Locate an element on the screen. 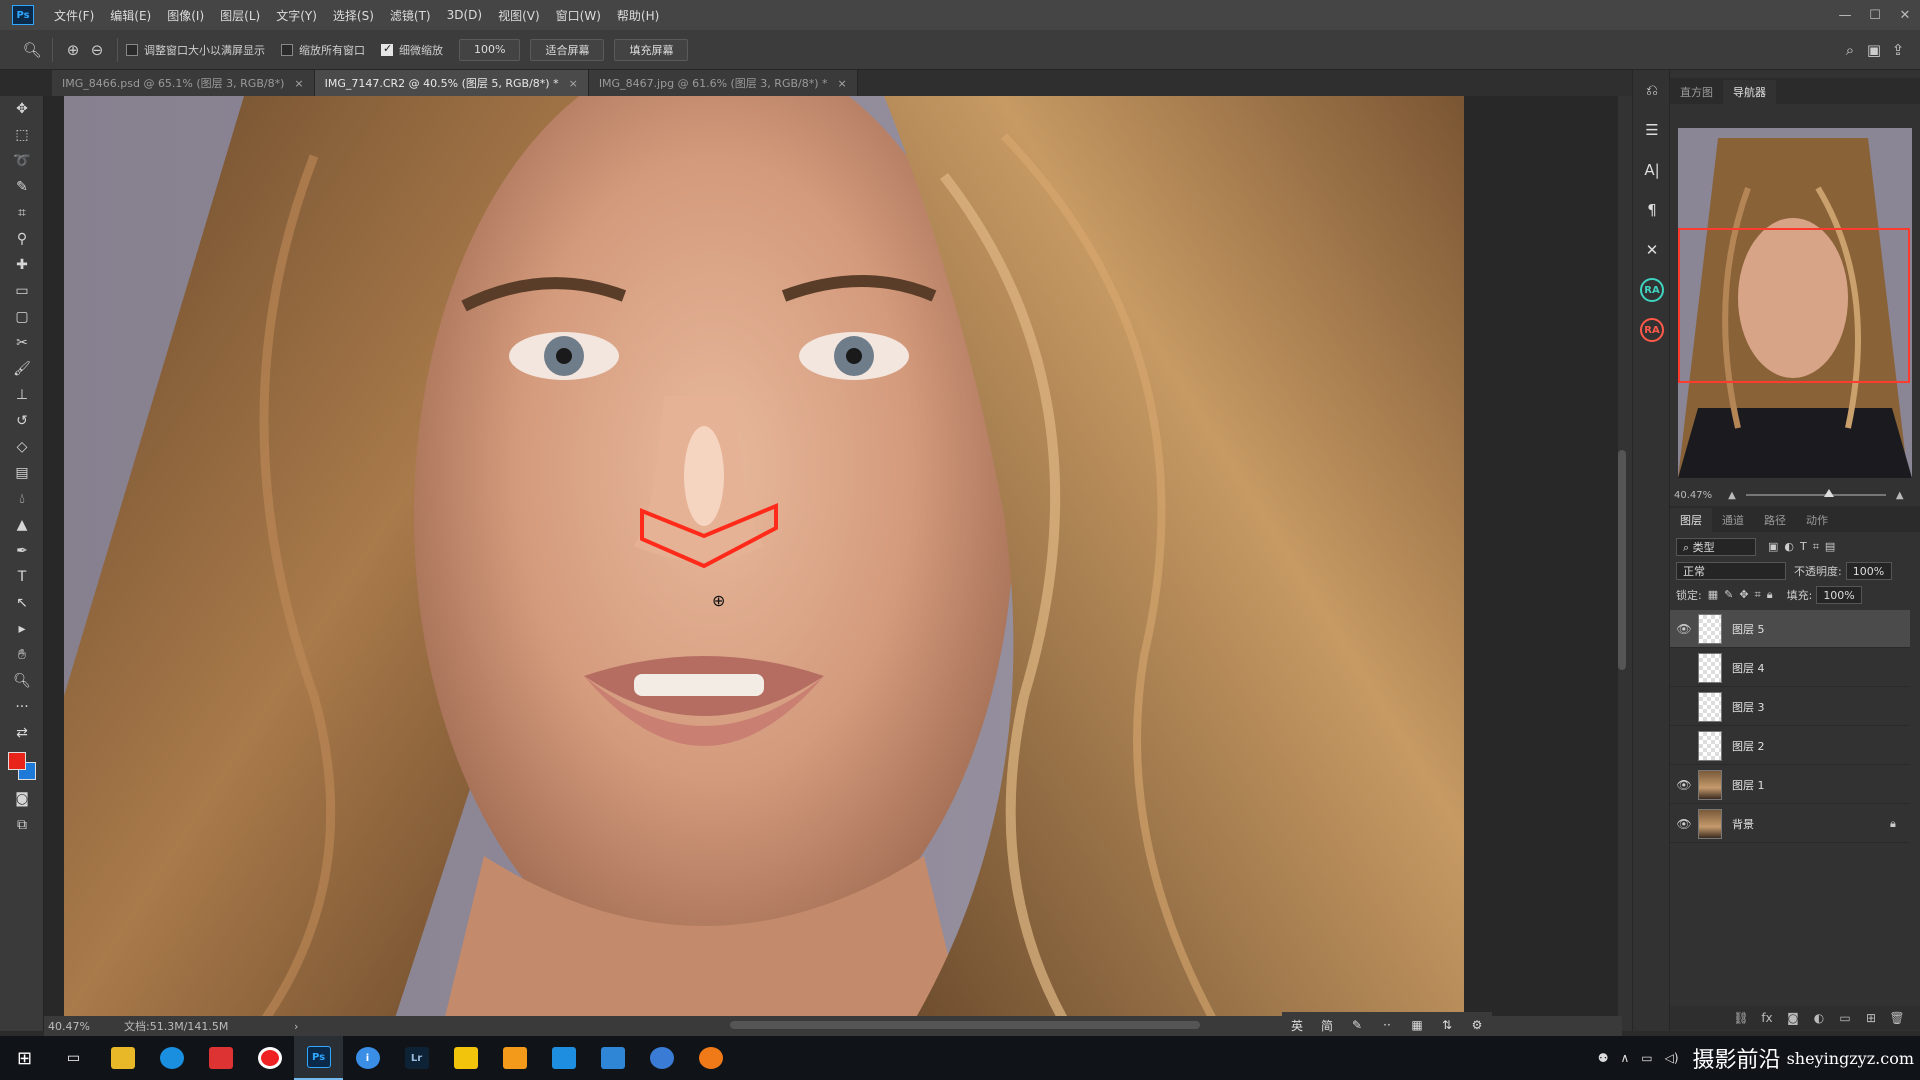 The height and width of the screenshot is (1080, 1920). healing-brush-tool-icon: ✚ is located at coordinates (22, 265).